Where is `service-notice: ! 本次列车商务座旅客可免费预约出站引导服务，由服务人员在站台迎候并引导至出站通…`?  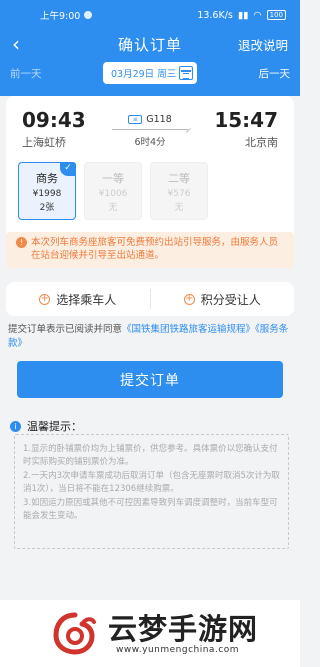
service-notice: ! 本次列车商务座旅客可免费预约出站引导服务，由服务人员在站台迎候并引导至出站通… is located at coordinates (150, 250).